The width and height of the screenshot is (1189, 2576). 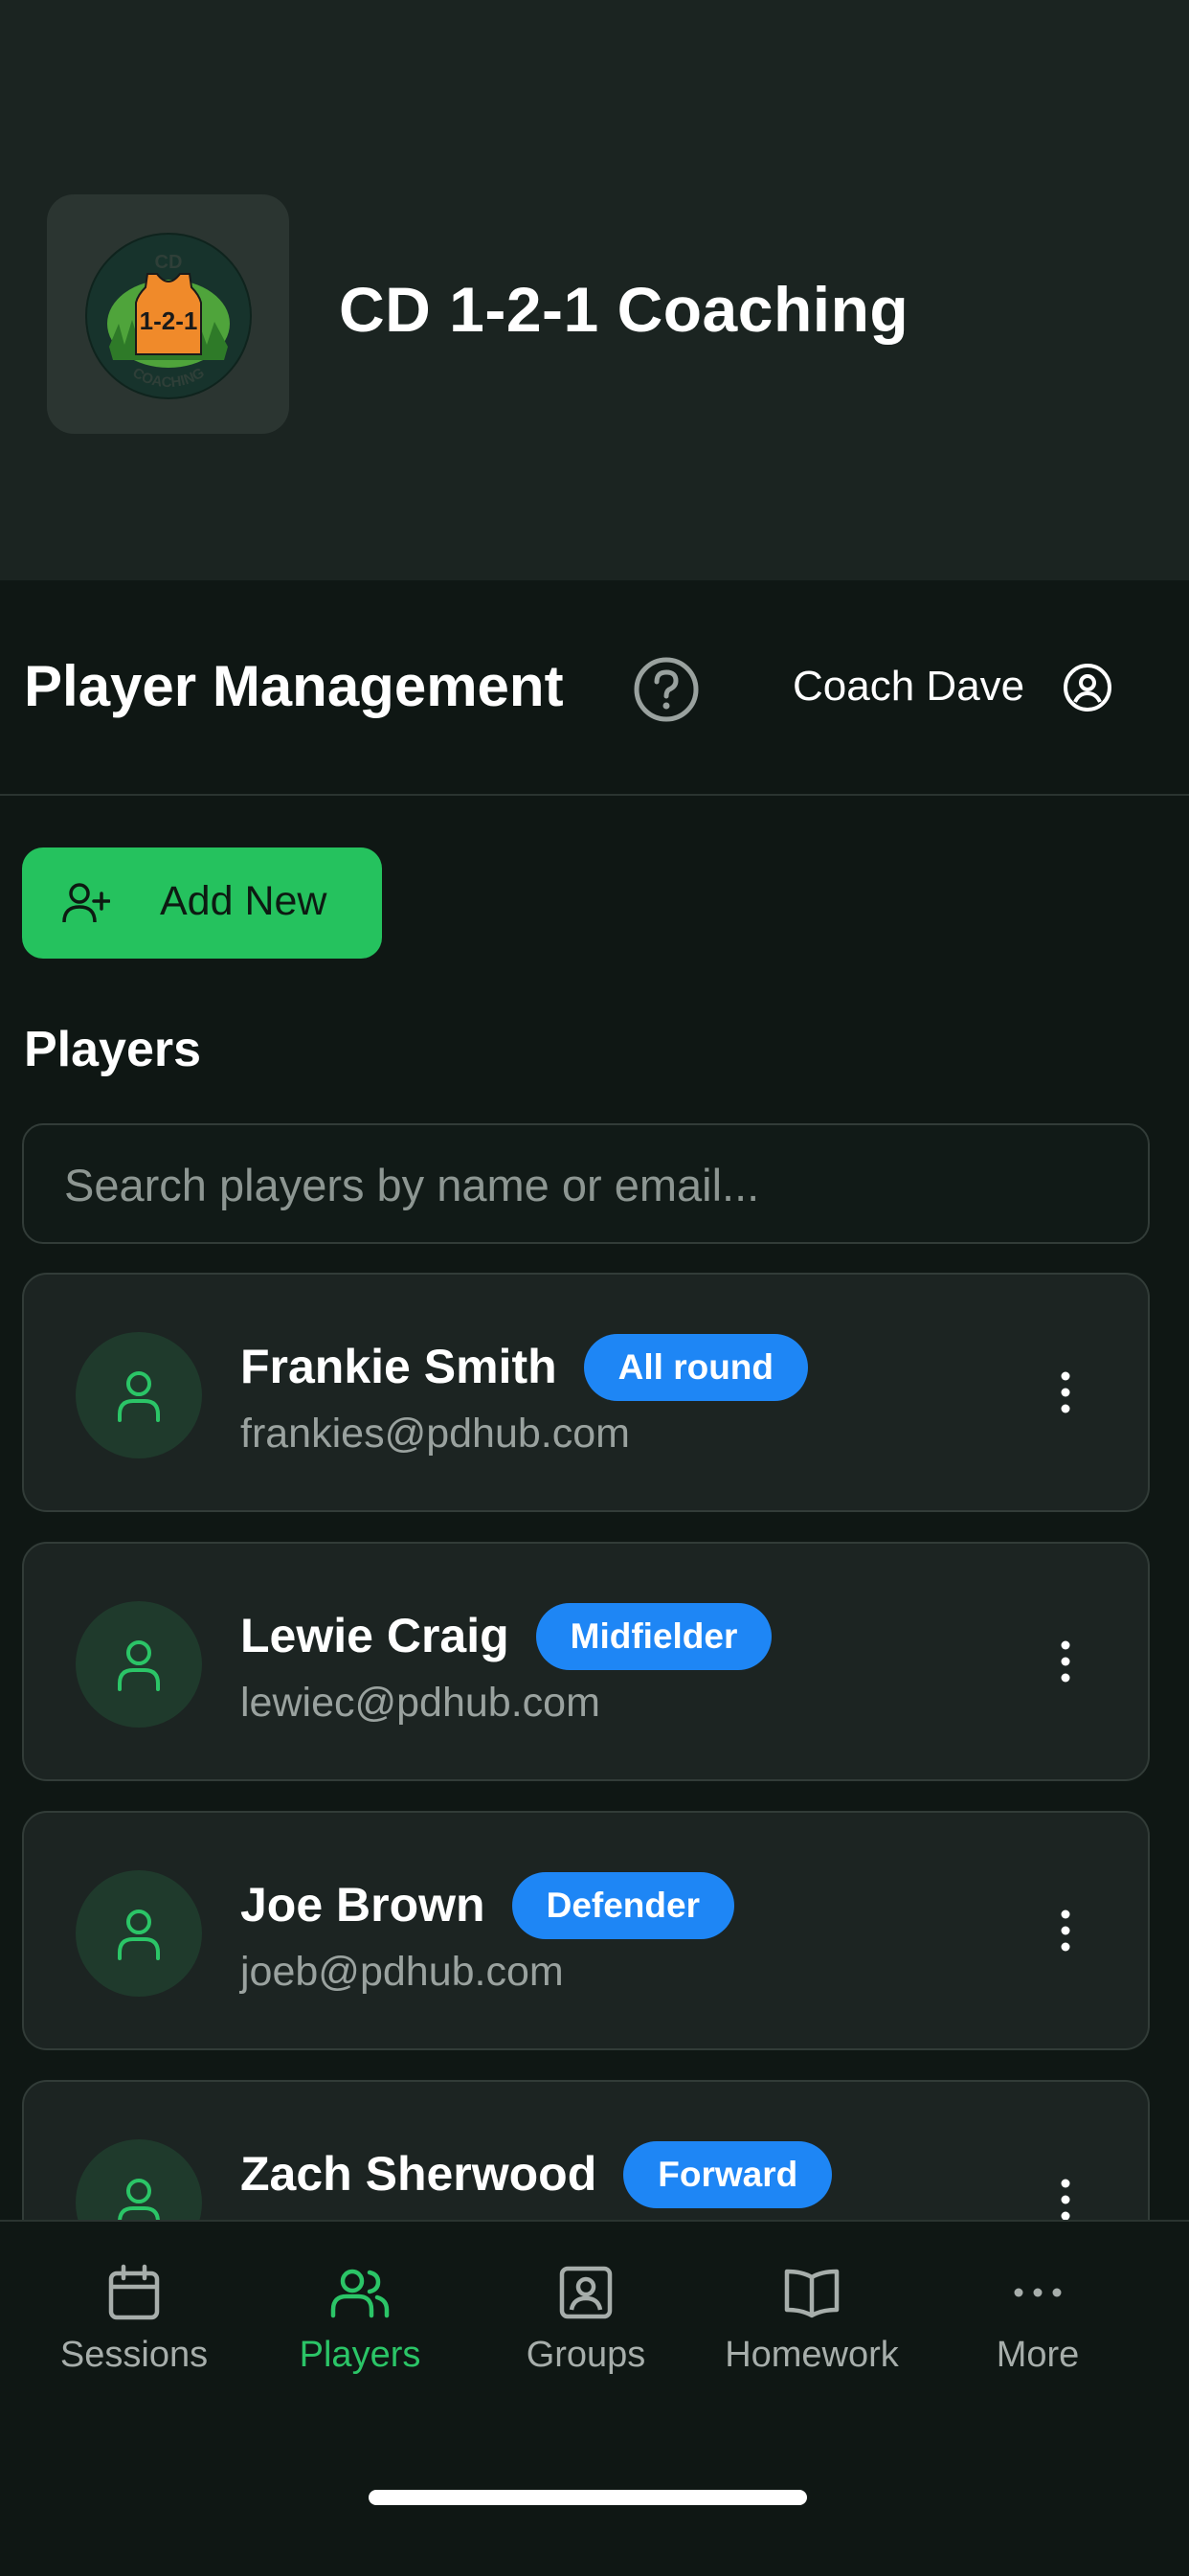 I want to click on nav-players: Players, so click(x=360, y=2334).